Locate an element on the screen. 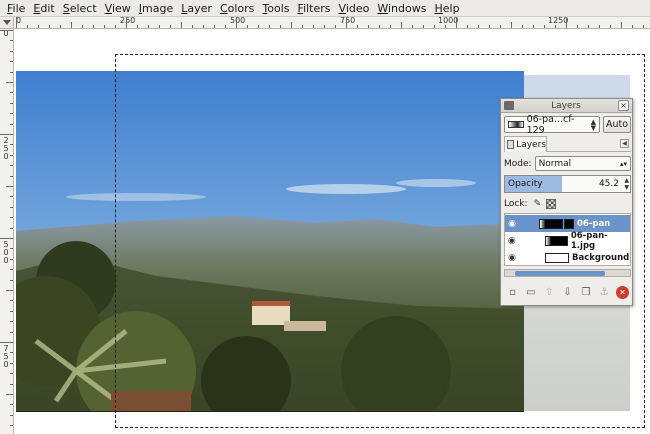  horizontal-ruler: 0 250 500 750 1000 1250 is located at coordinates (332, 23).